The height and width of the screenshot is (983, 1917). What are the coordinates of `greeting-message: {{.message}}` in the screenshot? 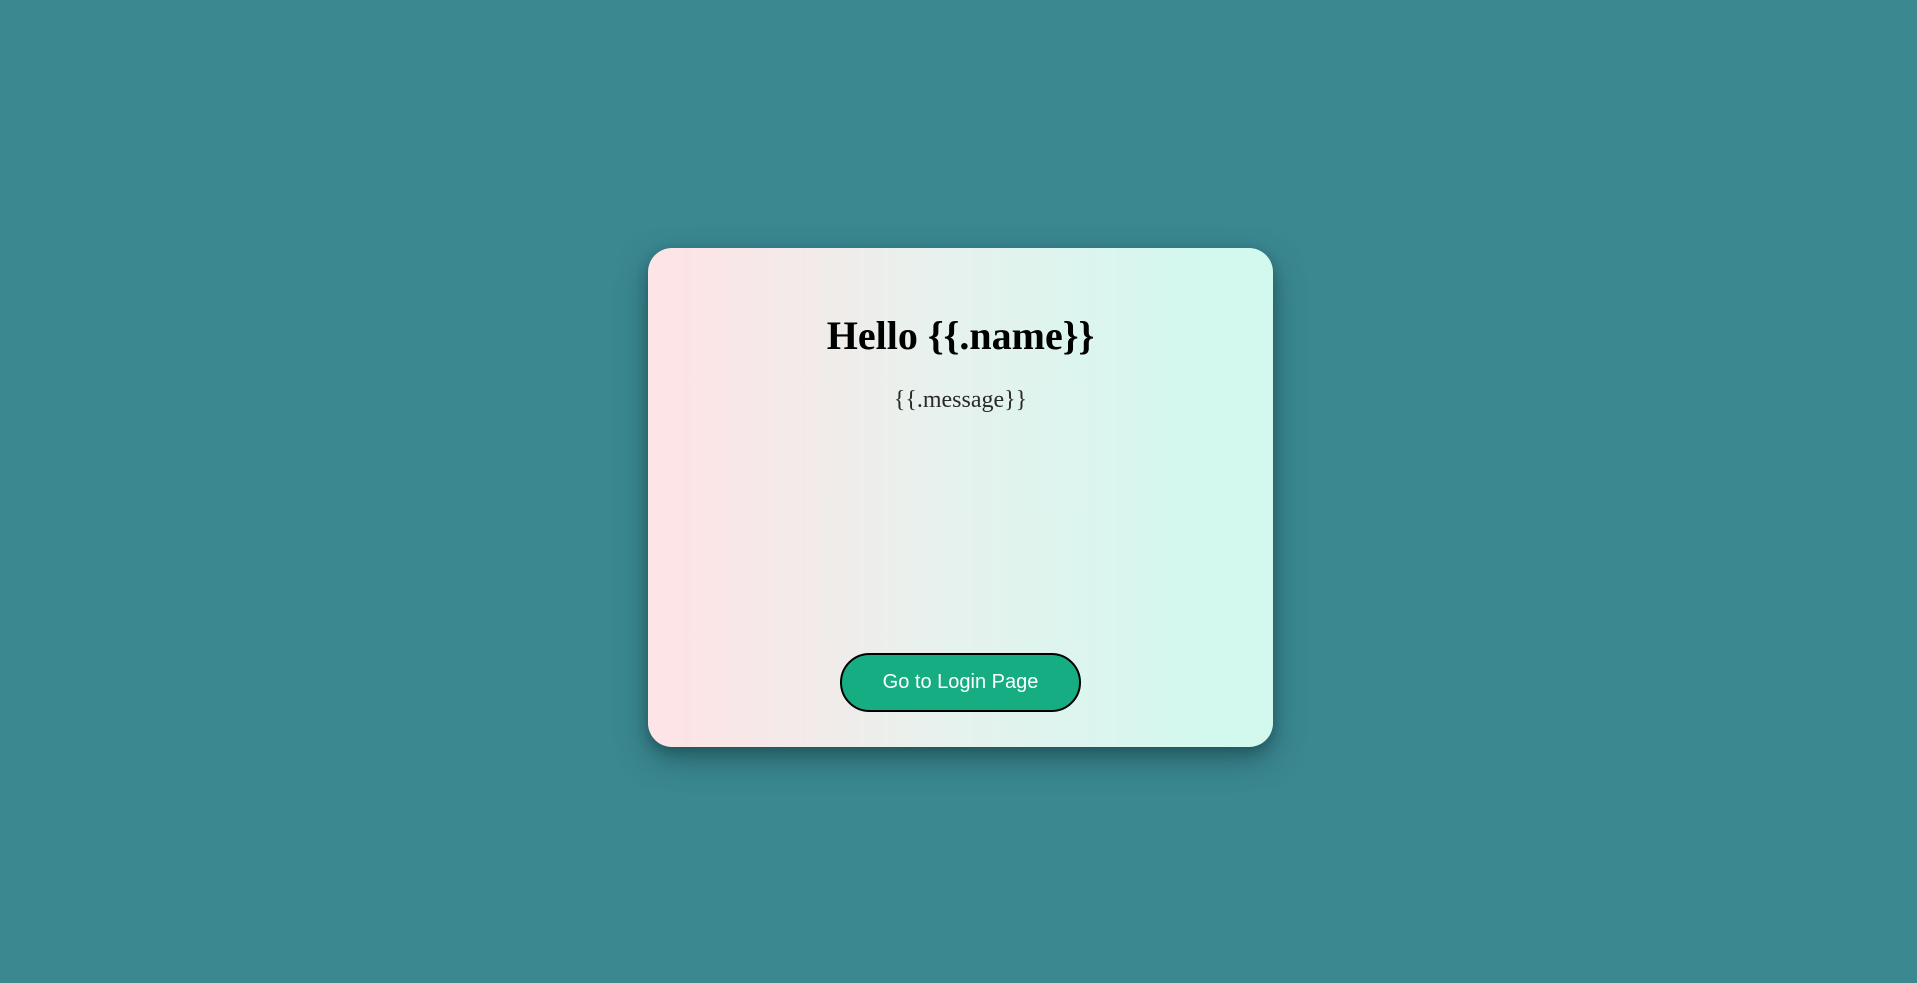 It's located at (960, 400).